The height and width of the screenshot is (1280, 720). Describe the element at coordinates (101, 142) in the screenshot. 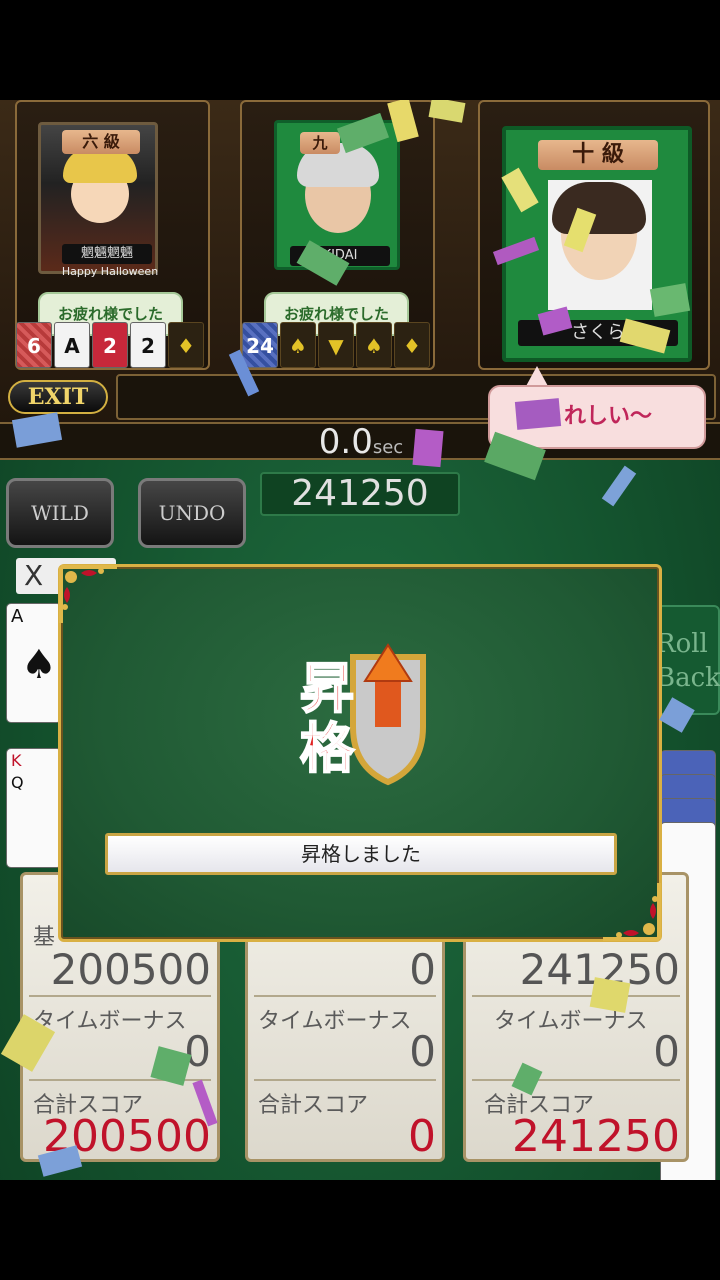

I see `player-1-rank: 六 級` at that location.